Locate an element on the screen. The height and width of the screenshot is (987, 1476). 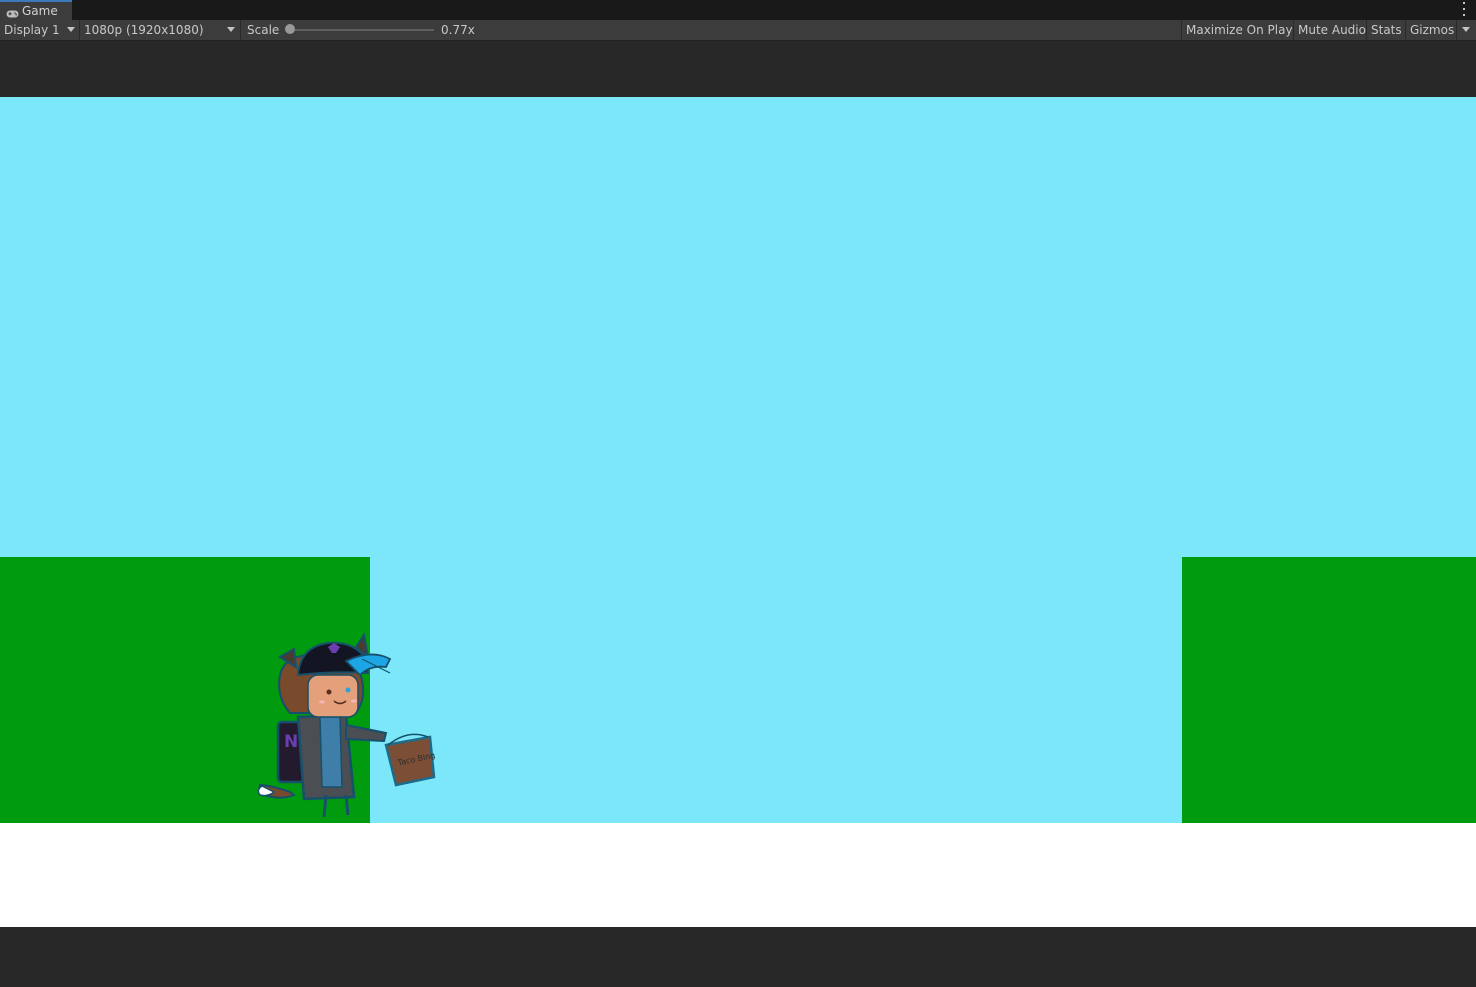
resolution-dropdown: 1080p (1920x1080) is located at coordinates (144, 30).